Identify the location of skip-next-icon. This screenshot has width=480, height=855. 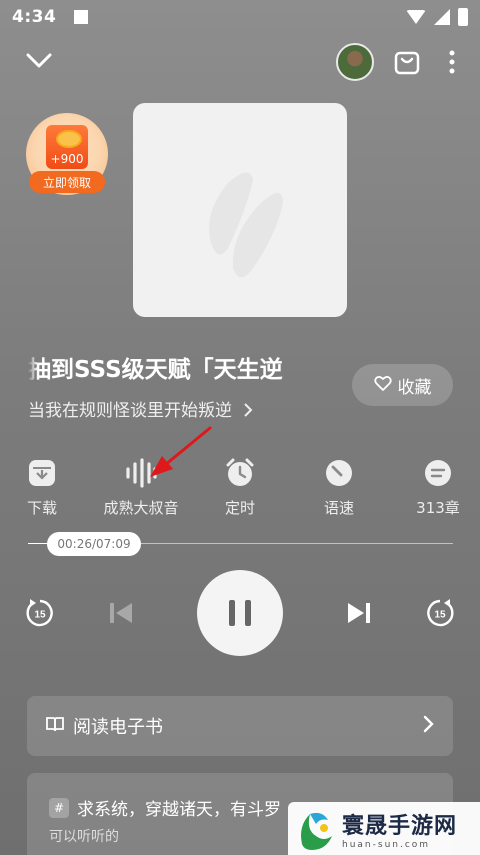
(359, 613).